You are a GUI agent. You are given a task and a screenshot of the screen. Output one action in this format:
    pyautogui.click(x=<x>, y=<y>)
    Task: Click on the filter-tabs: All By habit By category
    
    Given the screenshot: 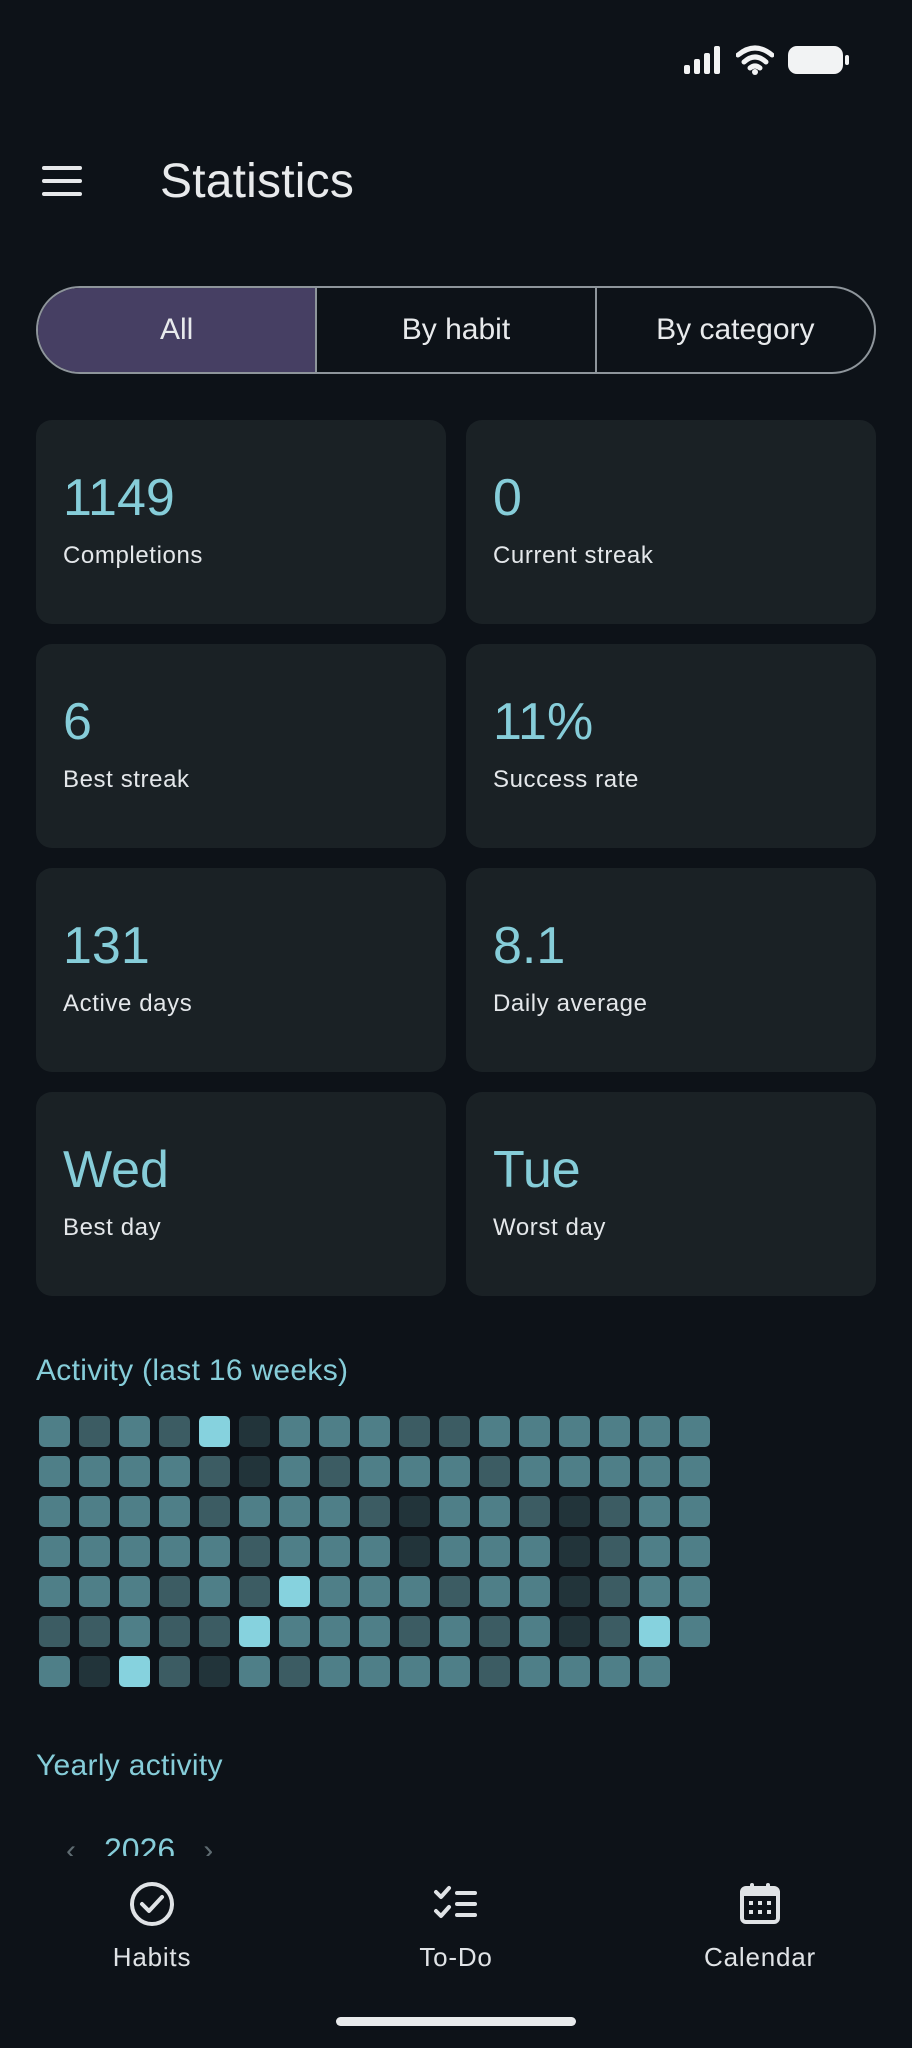 What is the action you would take?
    pyautogui.click(x=456, y=330)
    